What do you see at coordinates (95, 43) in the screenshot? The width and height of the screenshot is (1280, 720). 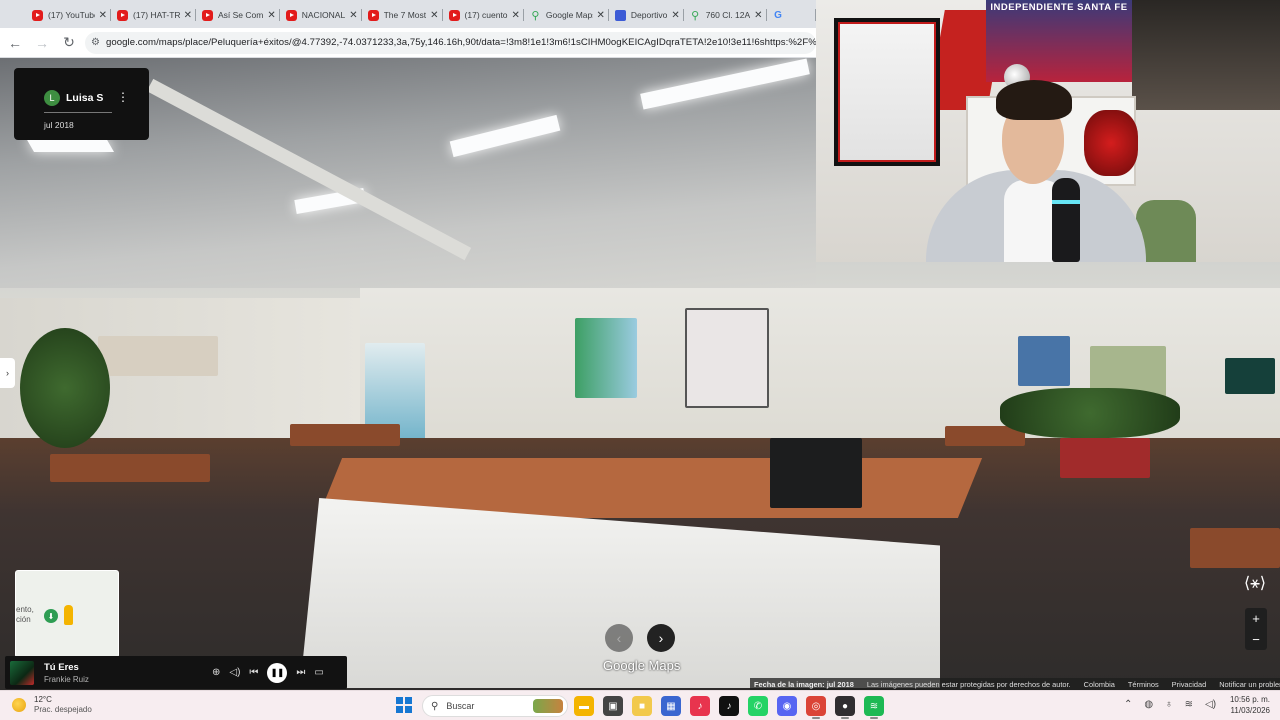 I see `site-info-icon: ⚙` at bounding box center [95, 43].